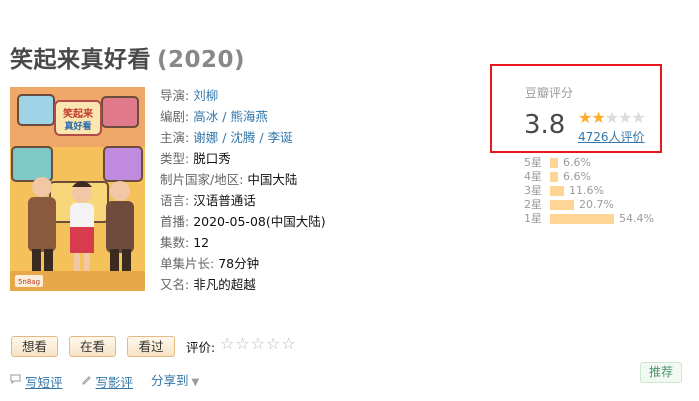 This screenshot has height=401, width=699. I want to click on action-bar: 写短评 写影评 分享到 ▼, so click(104, 380).